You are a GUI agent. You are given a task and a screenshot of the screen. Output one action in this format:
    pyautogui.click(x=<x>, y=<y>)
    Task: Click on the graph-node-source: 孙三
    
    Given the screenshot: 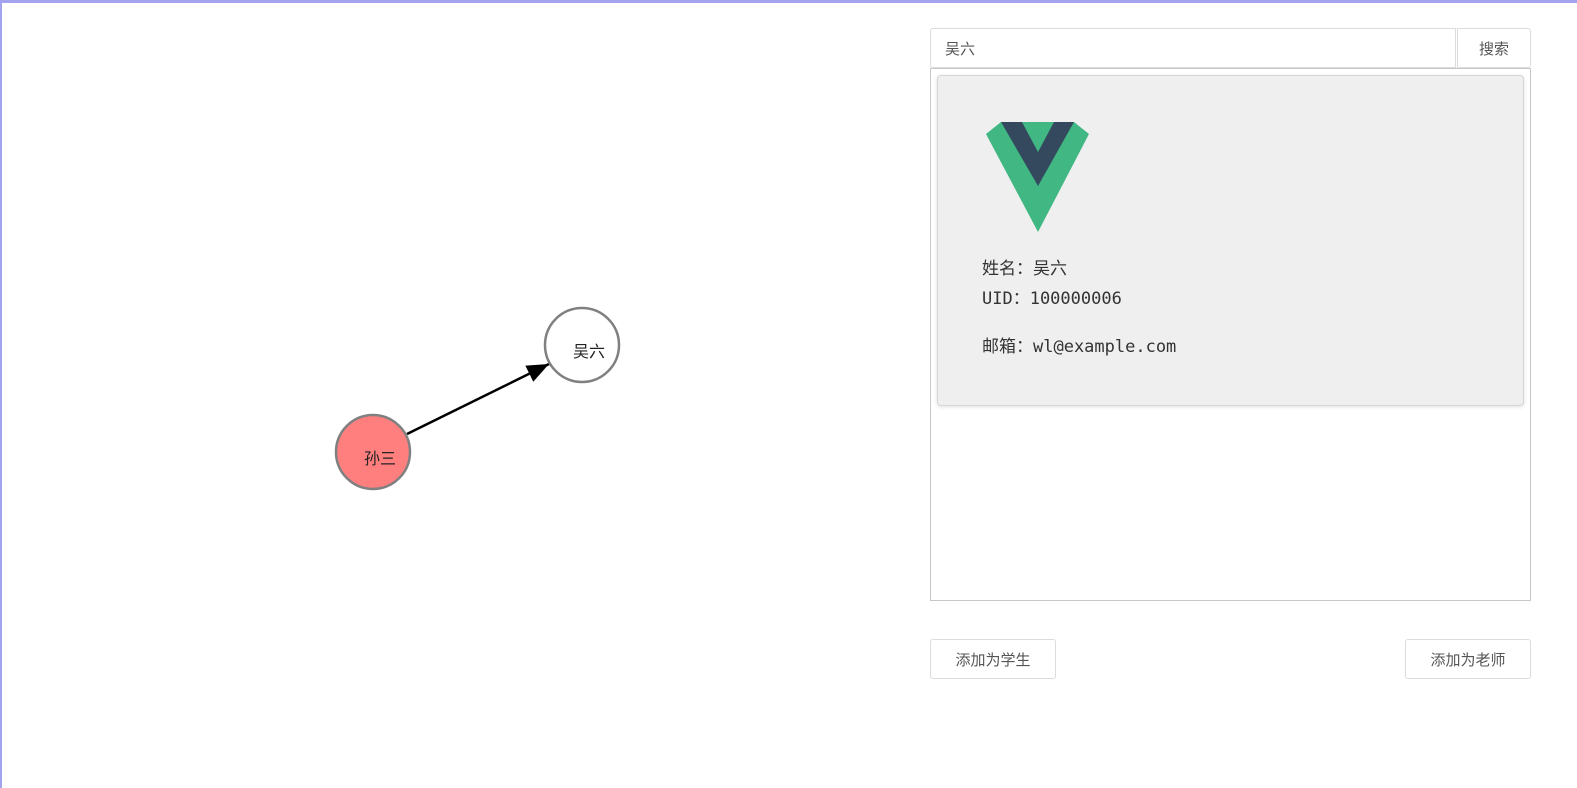 What is the action you would take?
    pyautogui.click(x=373, y=452)
    